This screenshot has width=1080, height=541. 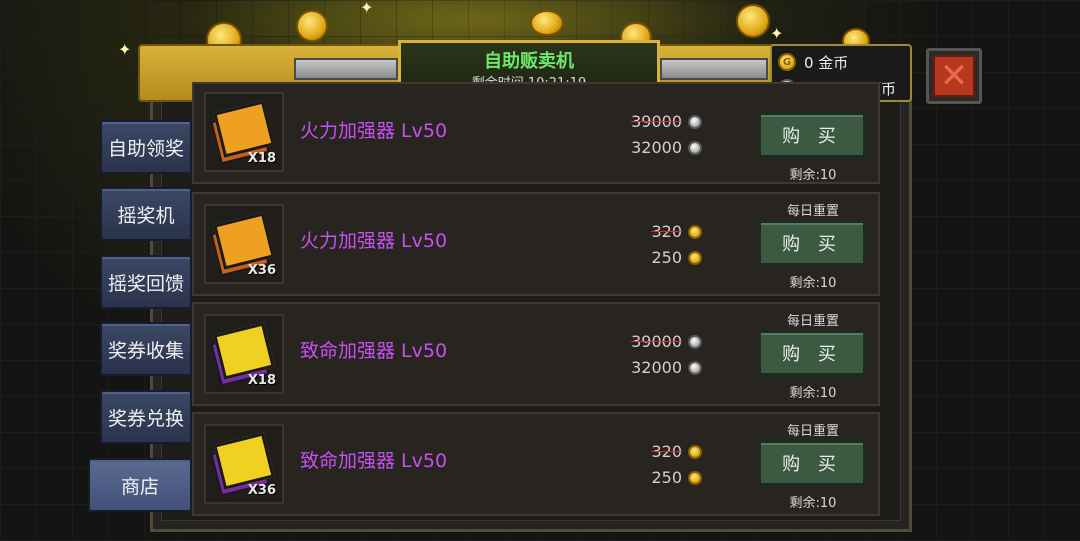 I want to click on sidebar-tab-slot-machine: 摇奖机, so click(x=146, y=214).